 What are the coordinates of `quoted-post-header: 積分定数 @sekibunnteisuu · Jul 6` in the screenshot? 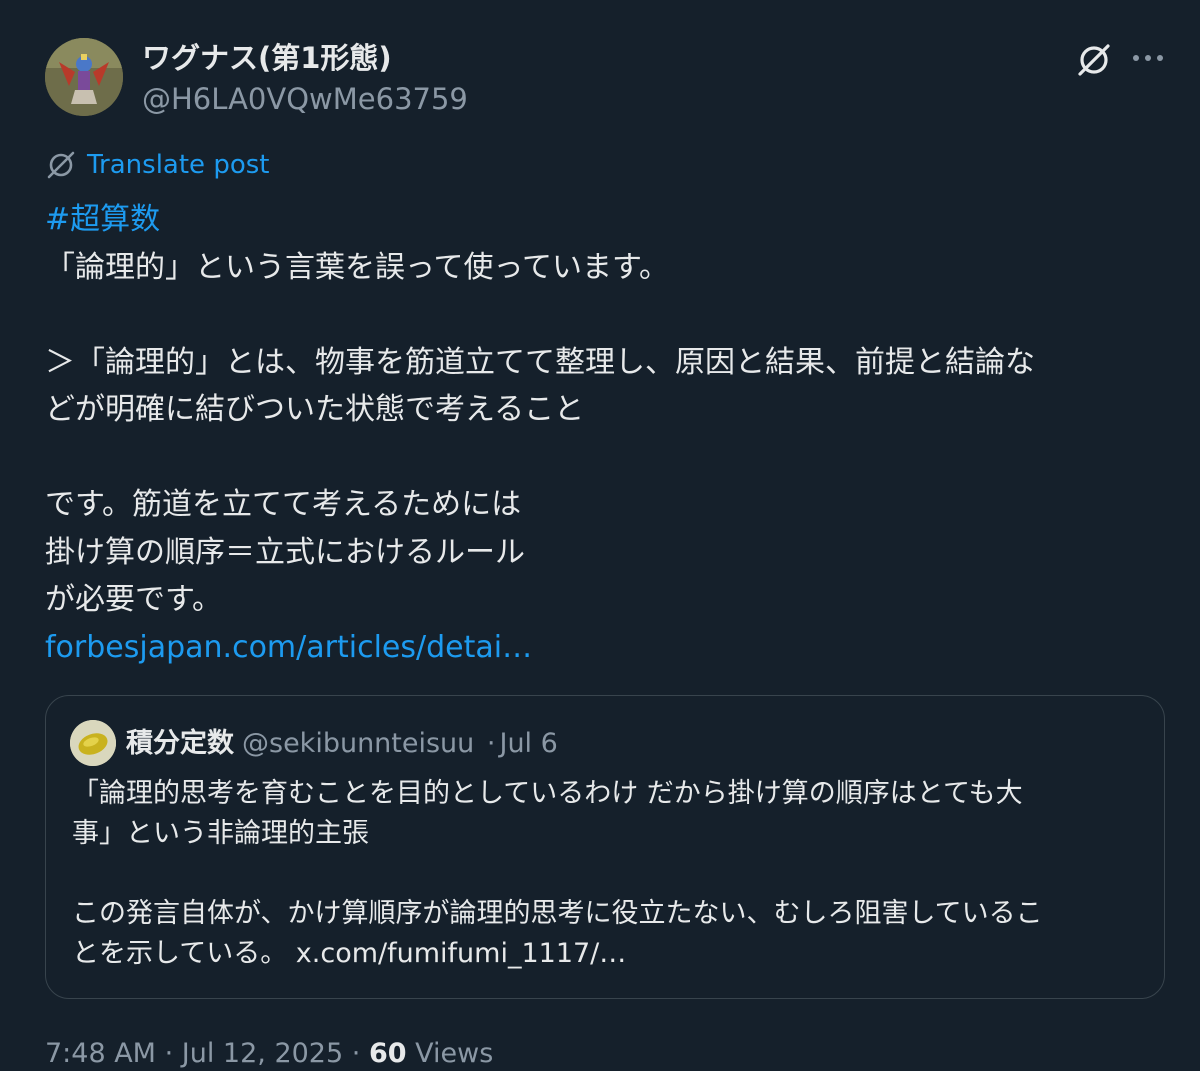 It's located at (342, 744).